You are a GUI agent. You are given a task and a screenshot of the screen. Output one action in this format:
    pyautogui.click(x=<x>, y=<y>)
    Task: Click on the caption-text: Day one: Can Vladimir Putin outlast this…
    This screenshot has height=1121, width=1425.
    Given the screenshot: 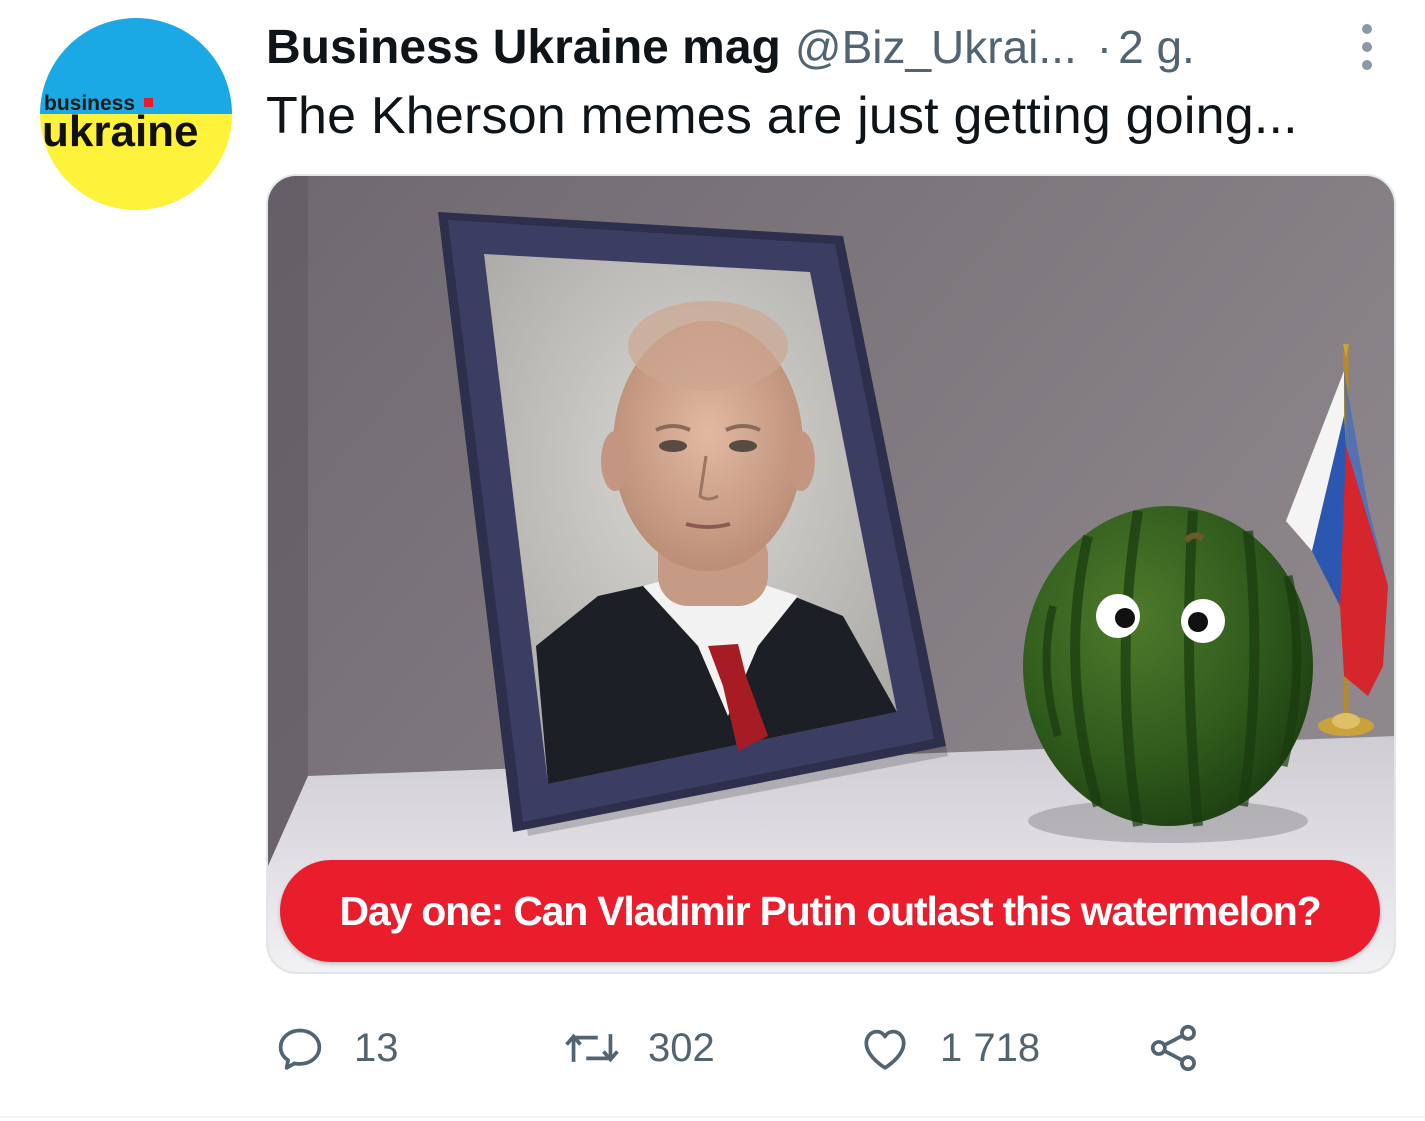 What is the action you would take?
    pyautogui.click(x=830, y=910)
    